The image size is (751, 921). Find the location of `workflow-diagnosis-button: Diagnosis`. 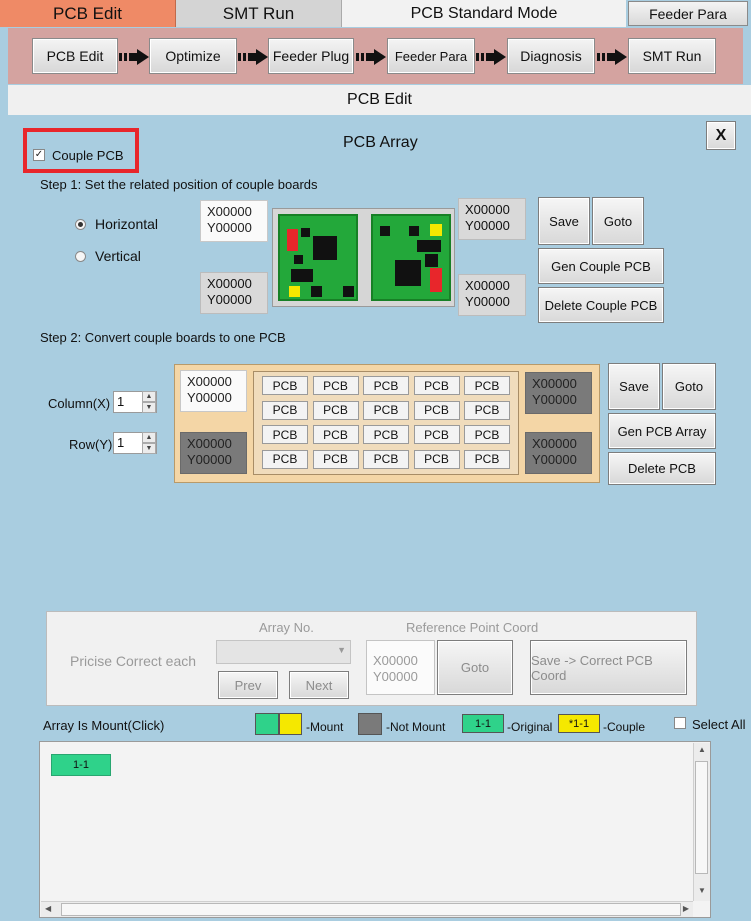

workflow-diagnosis-button: Diagnosis is located at coordinates (551, 56).